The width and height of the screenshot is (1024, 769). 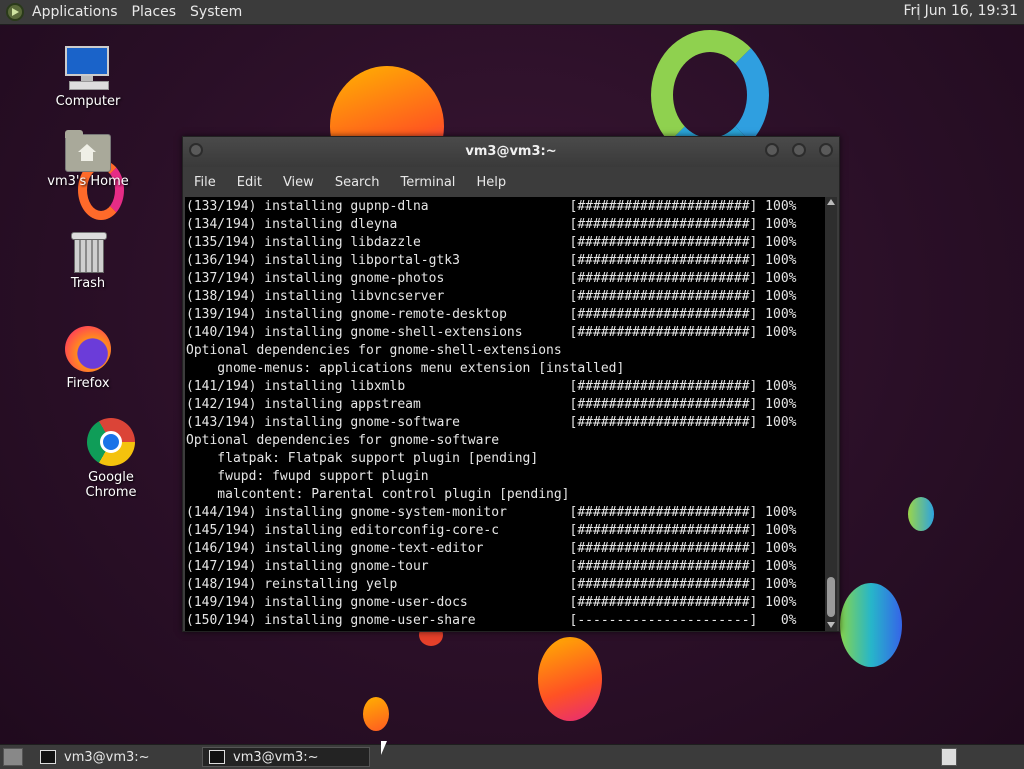 I want to click on scroll-up-icon, so click(x=831, y=202).